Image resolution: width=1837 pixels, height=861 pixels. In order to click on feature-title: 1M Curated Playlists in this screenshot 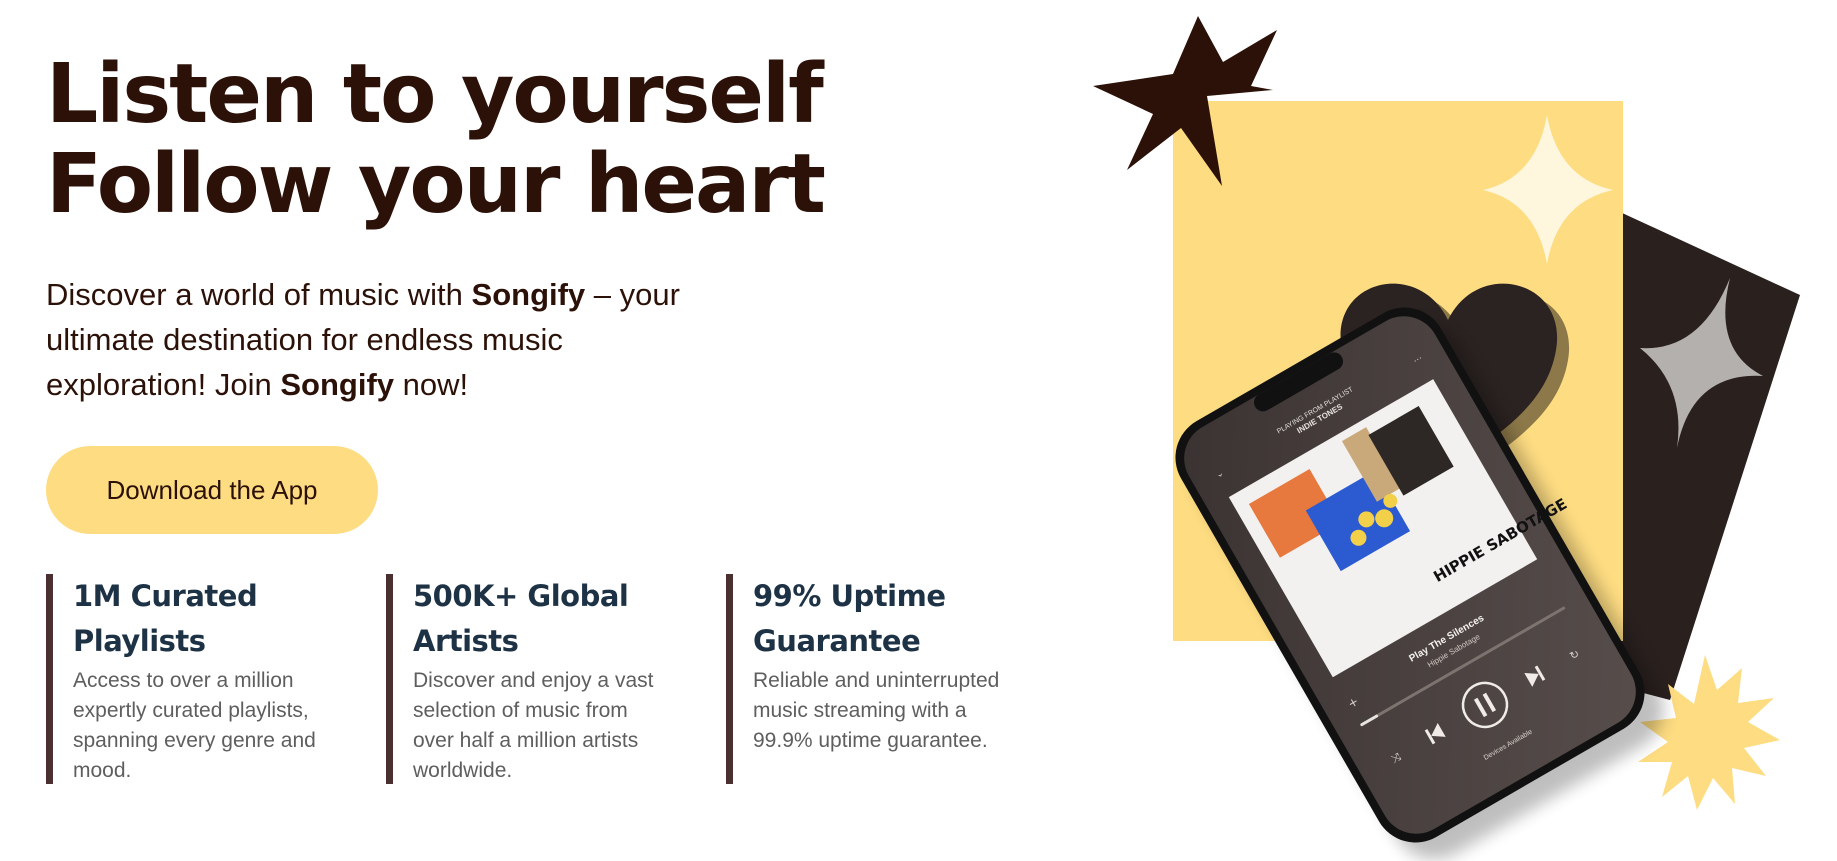, I will do `click(165, 618)`.